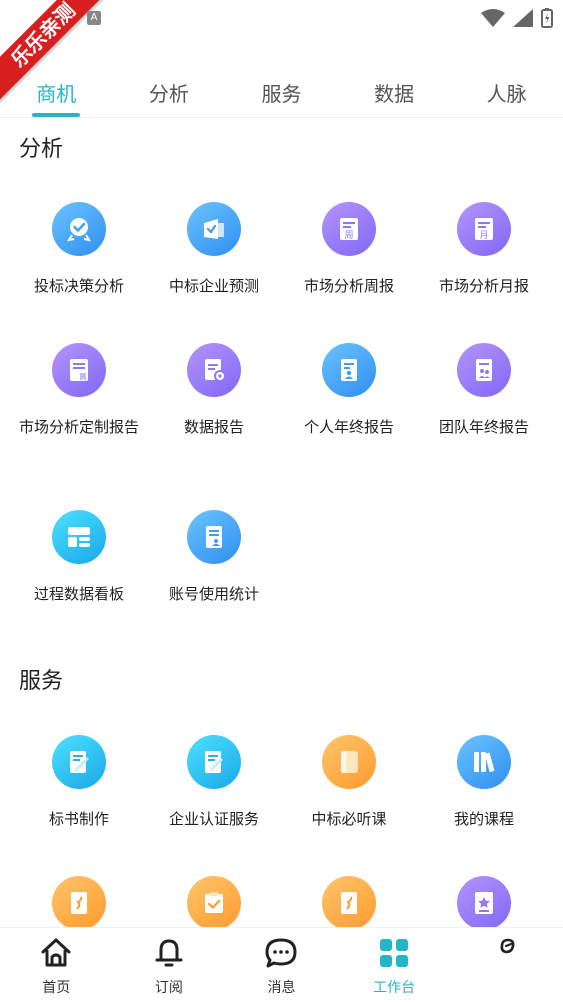 The height and width of the screenshot is (1002, 563). What do you see at coordinates (493, 18) in the screenshot?
I see `wifi-icon` at bounding box center [493, 18].